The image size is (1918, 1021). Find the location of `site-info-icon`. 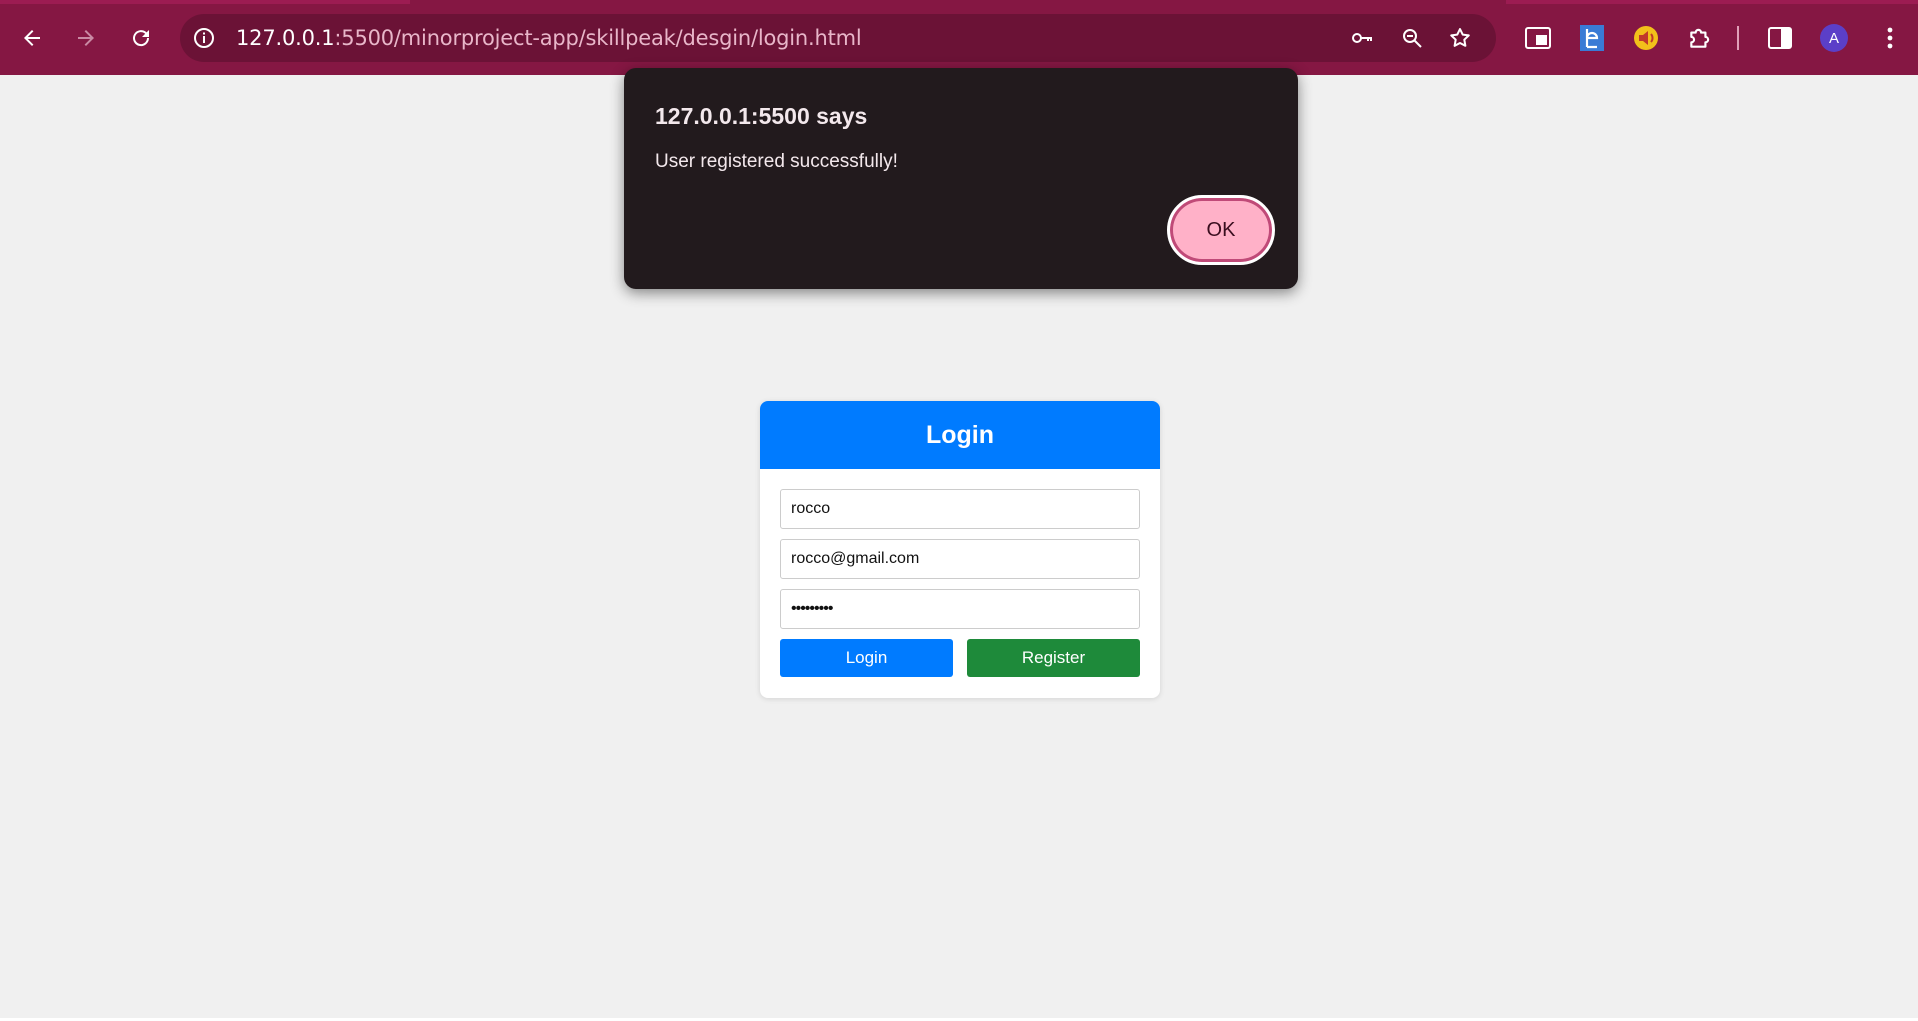

site-info-icon is located at coordinates (204, 38).